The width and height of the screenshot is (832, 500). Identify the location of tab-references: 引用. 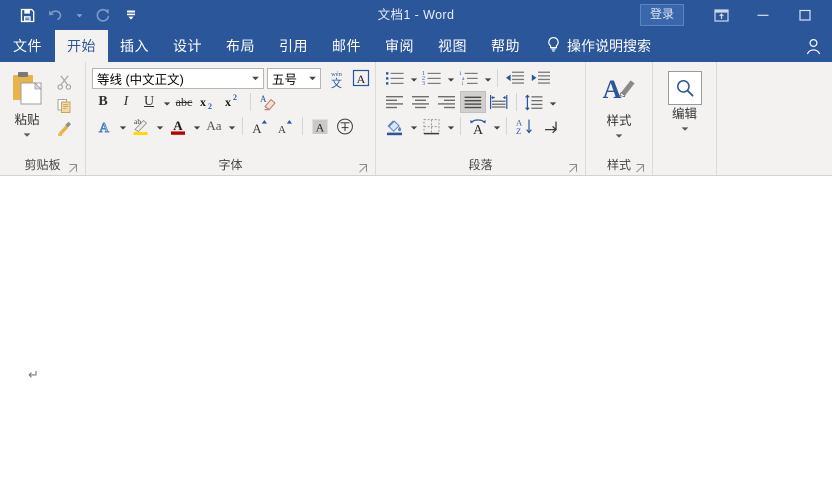
(293, 46).